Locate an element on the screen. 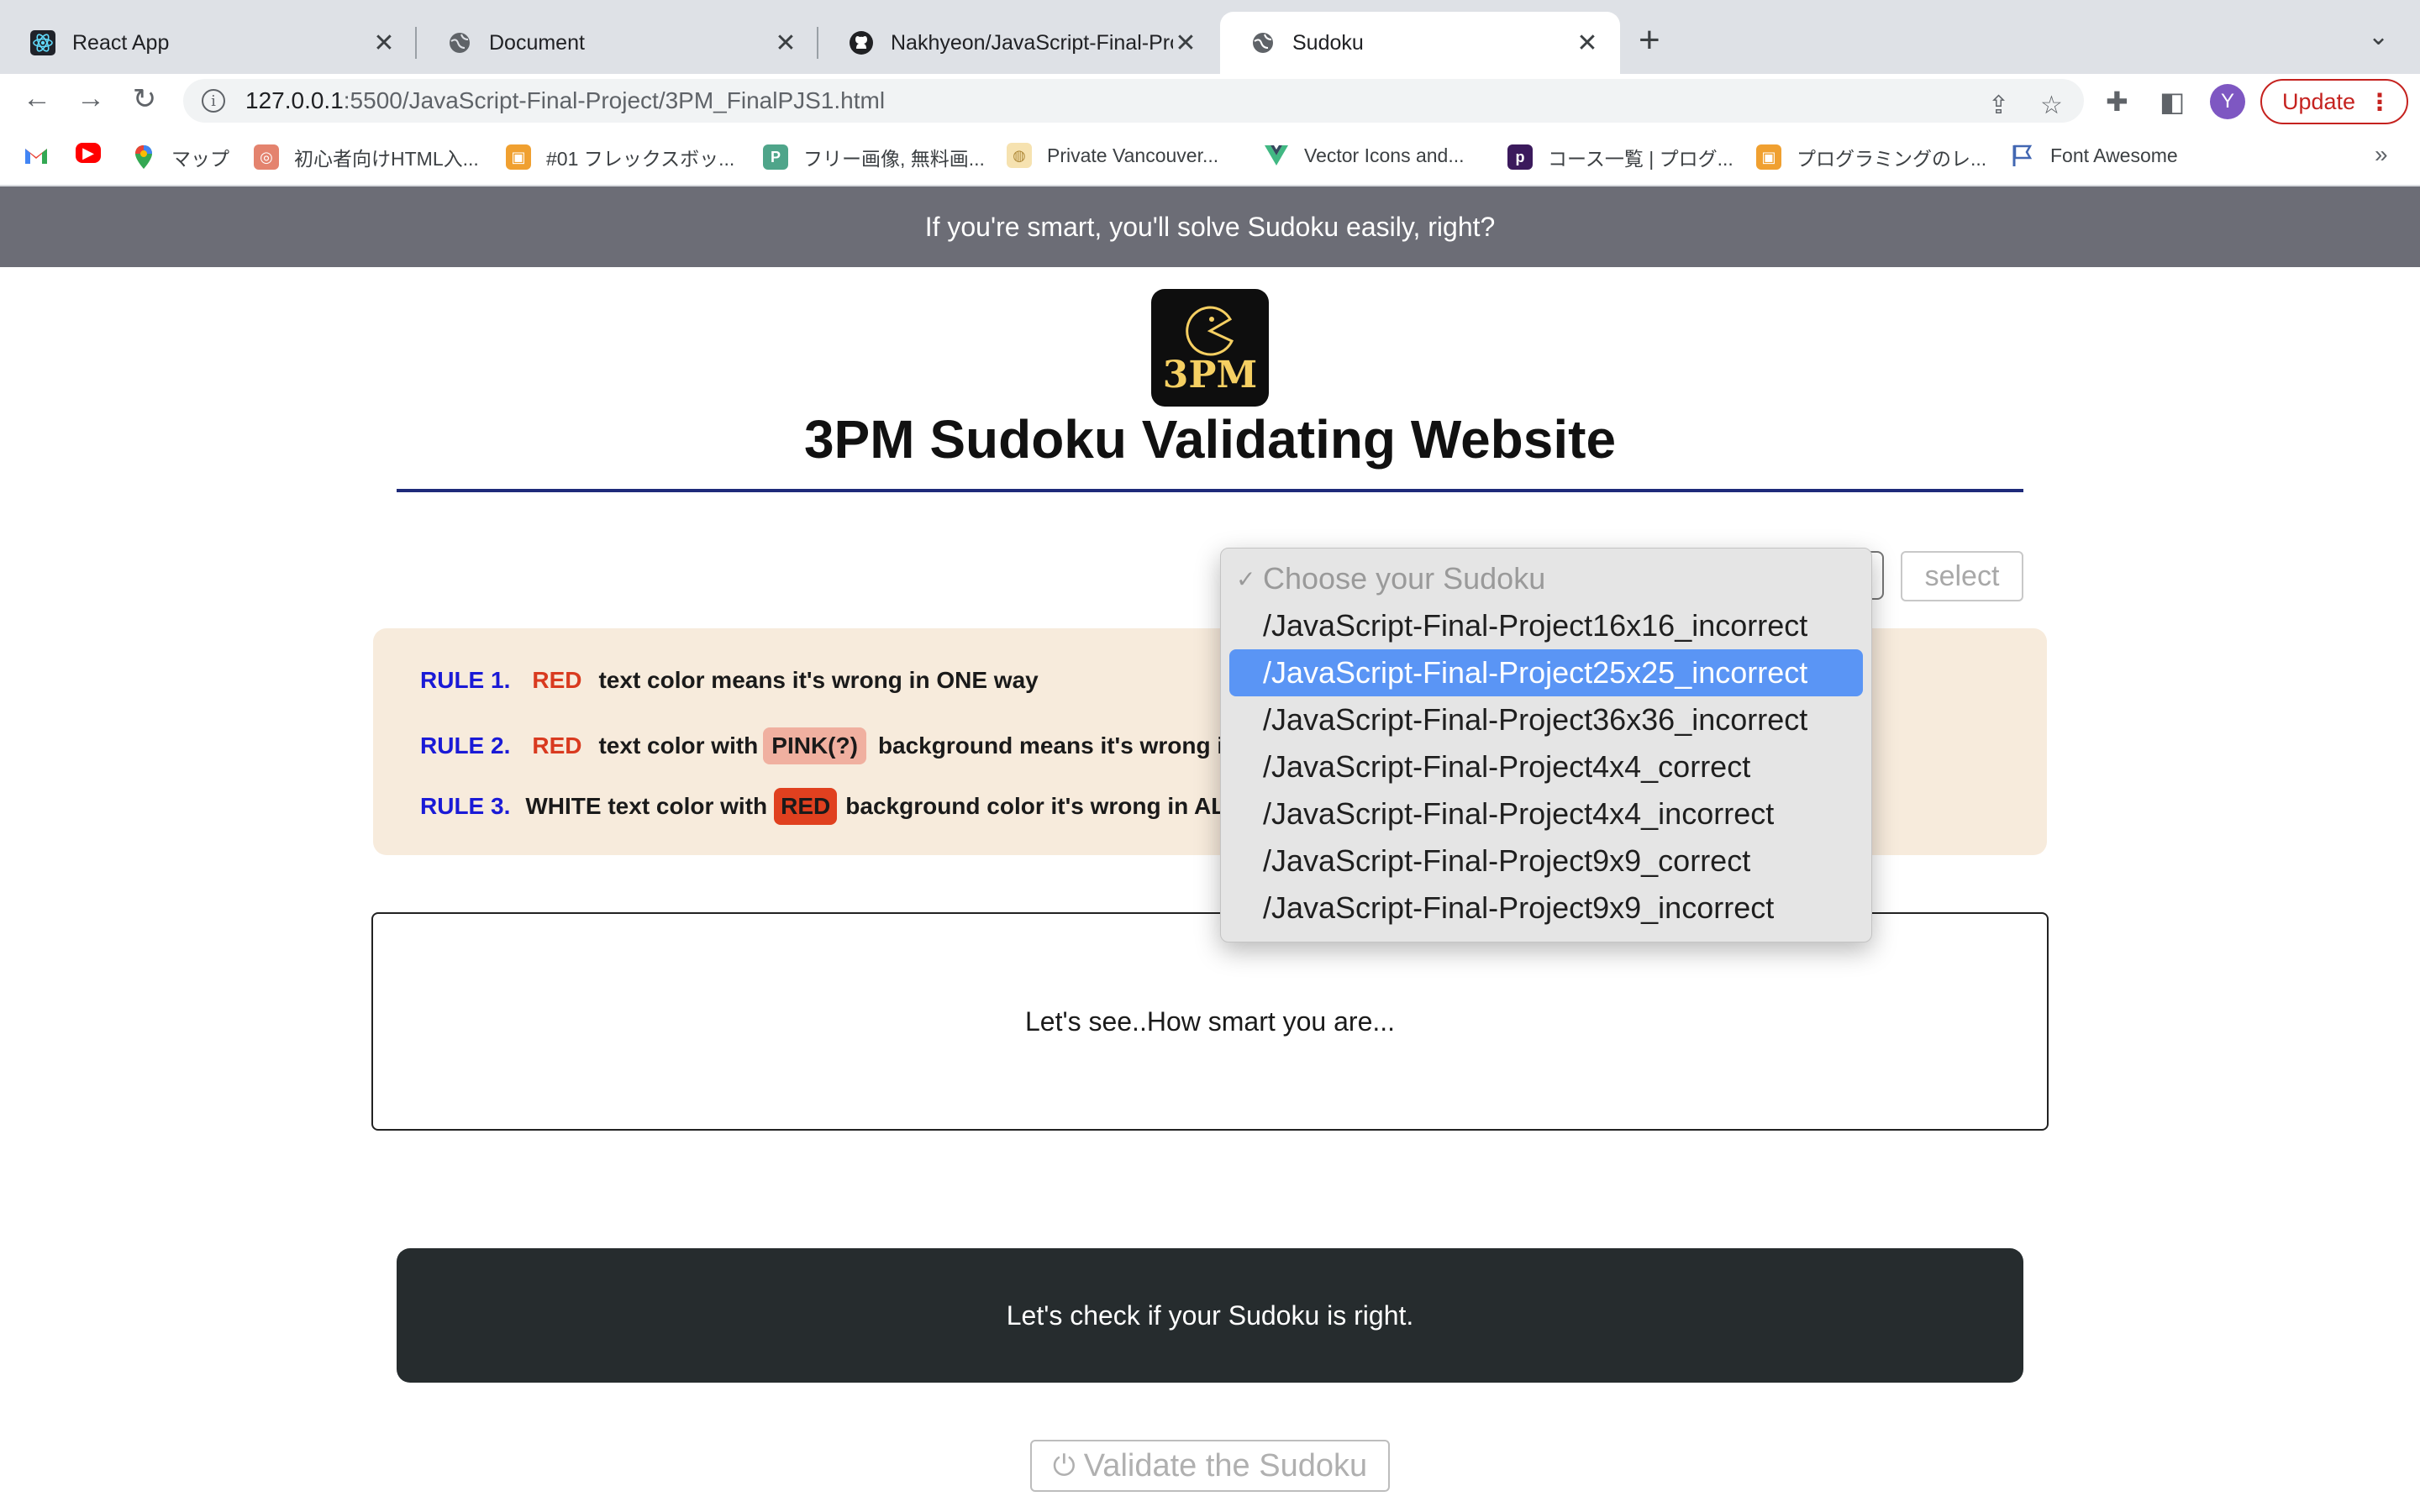 Image resolution: width=2420 pixels, height=1512 pixels. github-icon is located at coordinates (862, 42).